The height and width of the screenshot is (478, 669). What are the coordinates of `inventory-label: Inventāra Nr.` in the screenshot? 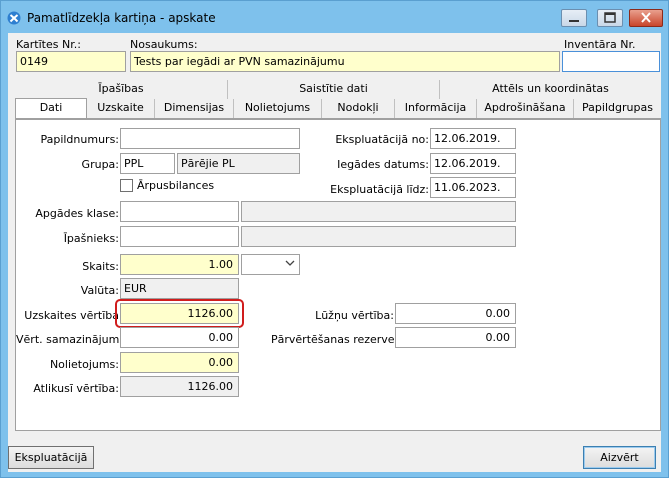 It's located at (600, 44).